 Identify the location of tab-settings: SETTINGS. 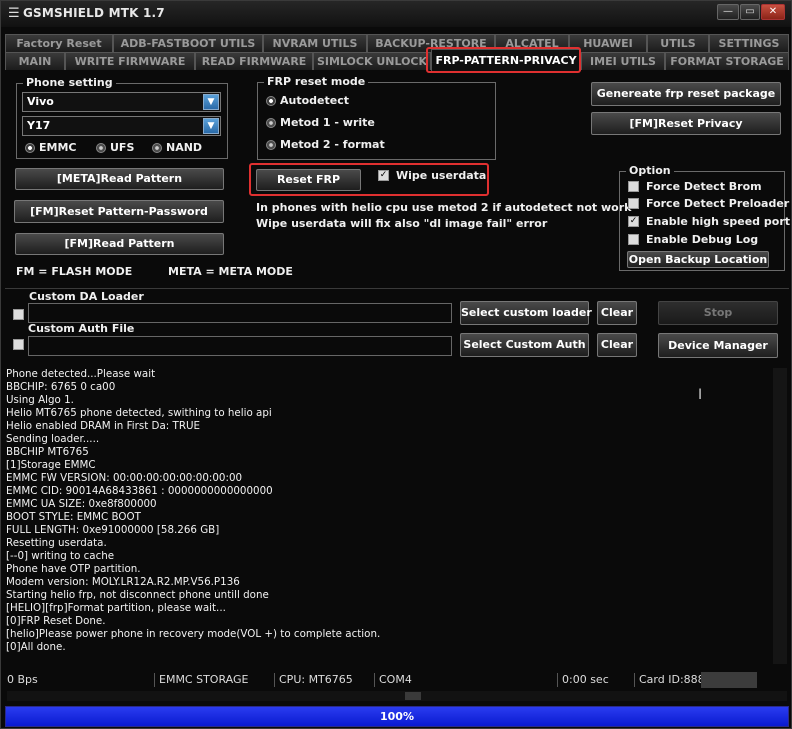
(749, 43).